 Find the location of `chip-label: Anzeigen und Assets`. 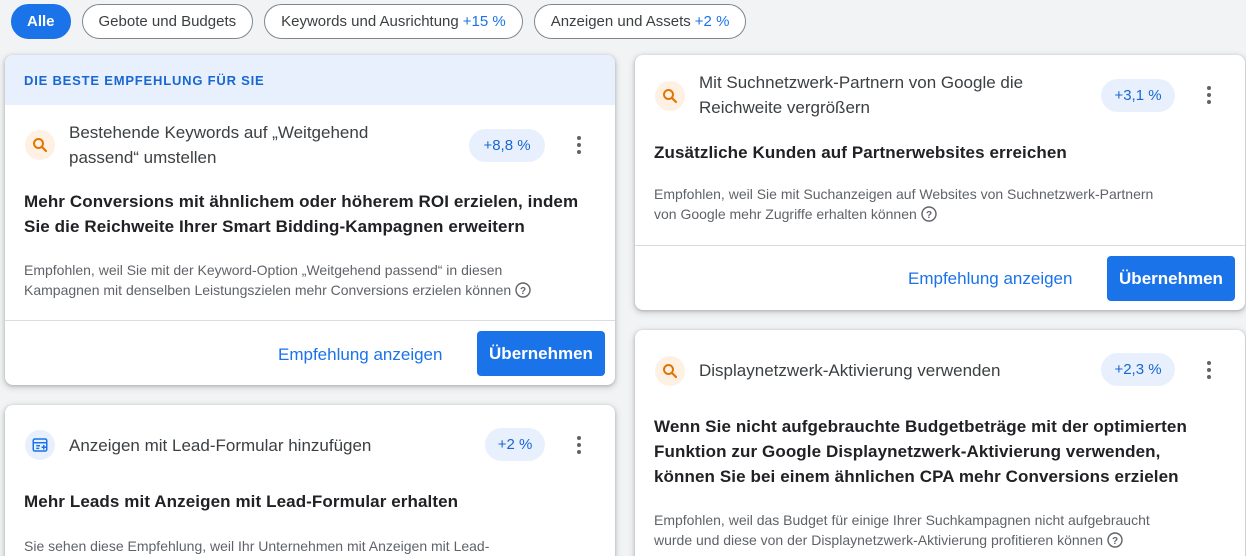

chip-label: Anzeigen und Assets is located at coordinates (620, 21).